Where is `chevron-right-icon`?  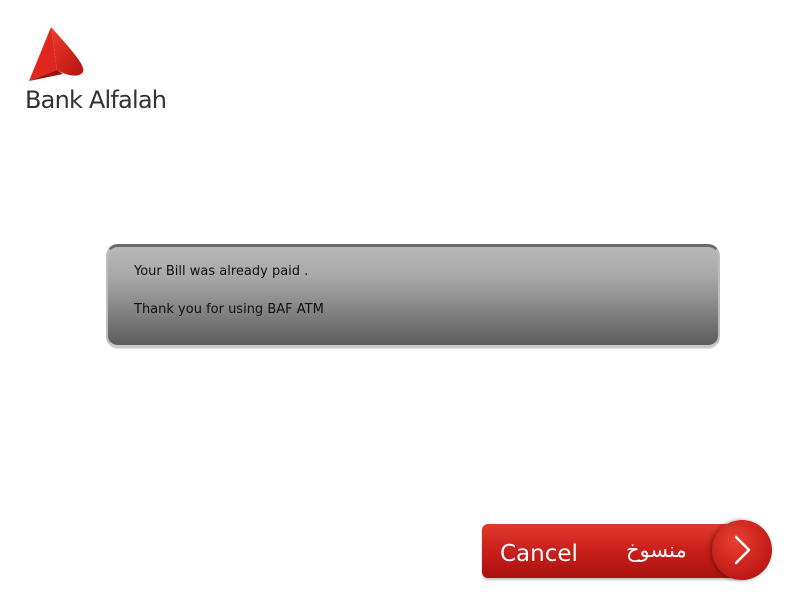 chevron-right-icon is located at coordinates (742, 550).